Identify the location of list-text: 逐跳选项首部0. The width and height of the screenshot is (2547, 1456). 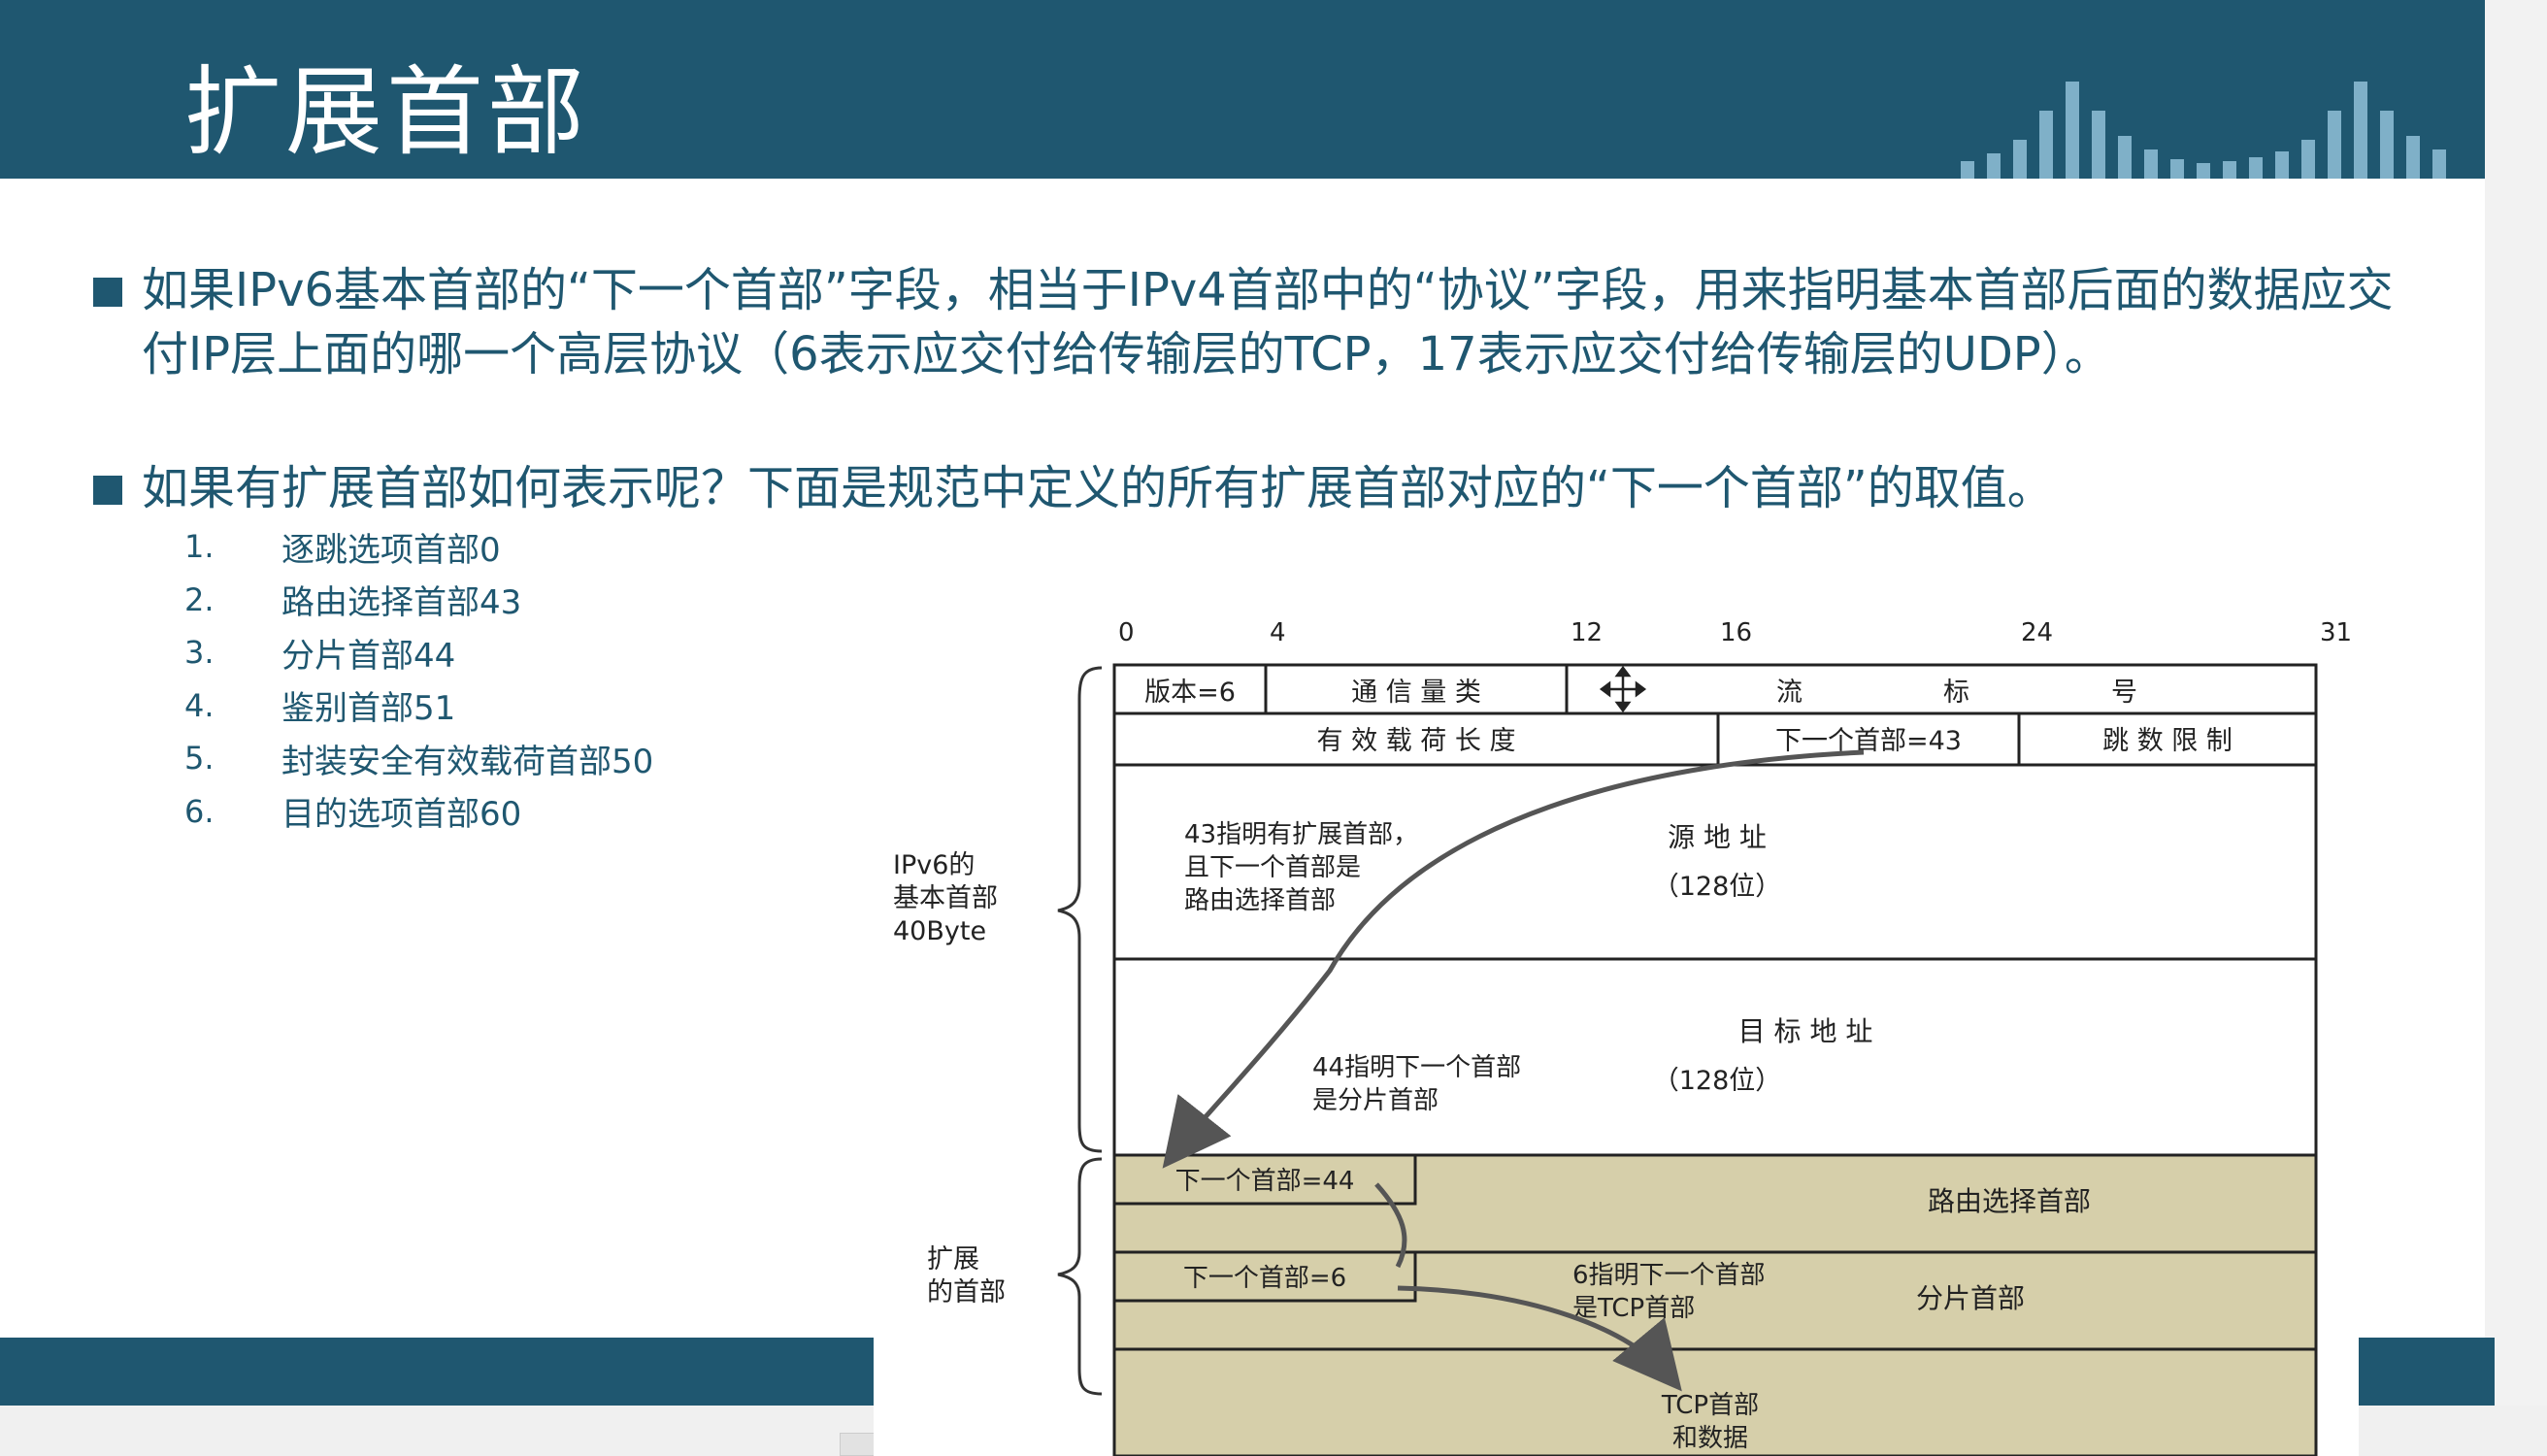
(391, 550).